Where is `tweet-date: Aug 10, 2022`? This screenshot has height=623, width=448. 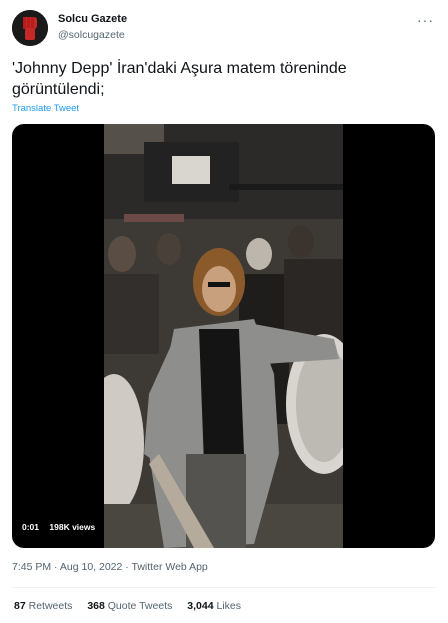
tweet-date: Aug 10, 2022 is located at coordinates (91, 567).